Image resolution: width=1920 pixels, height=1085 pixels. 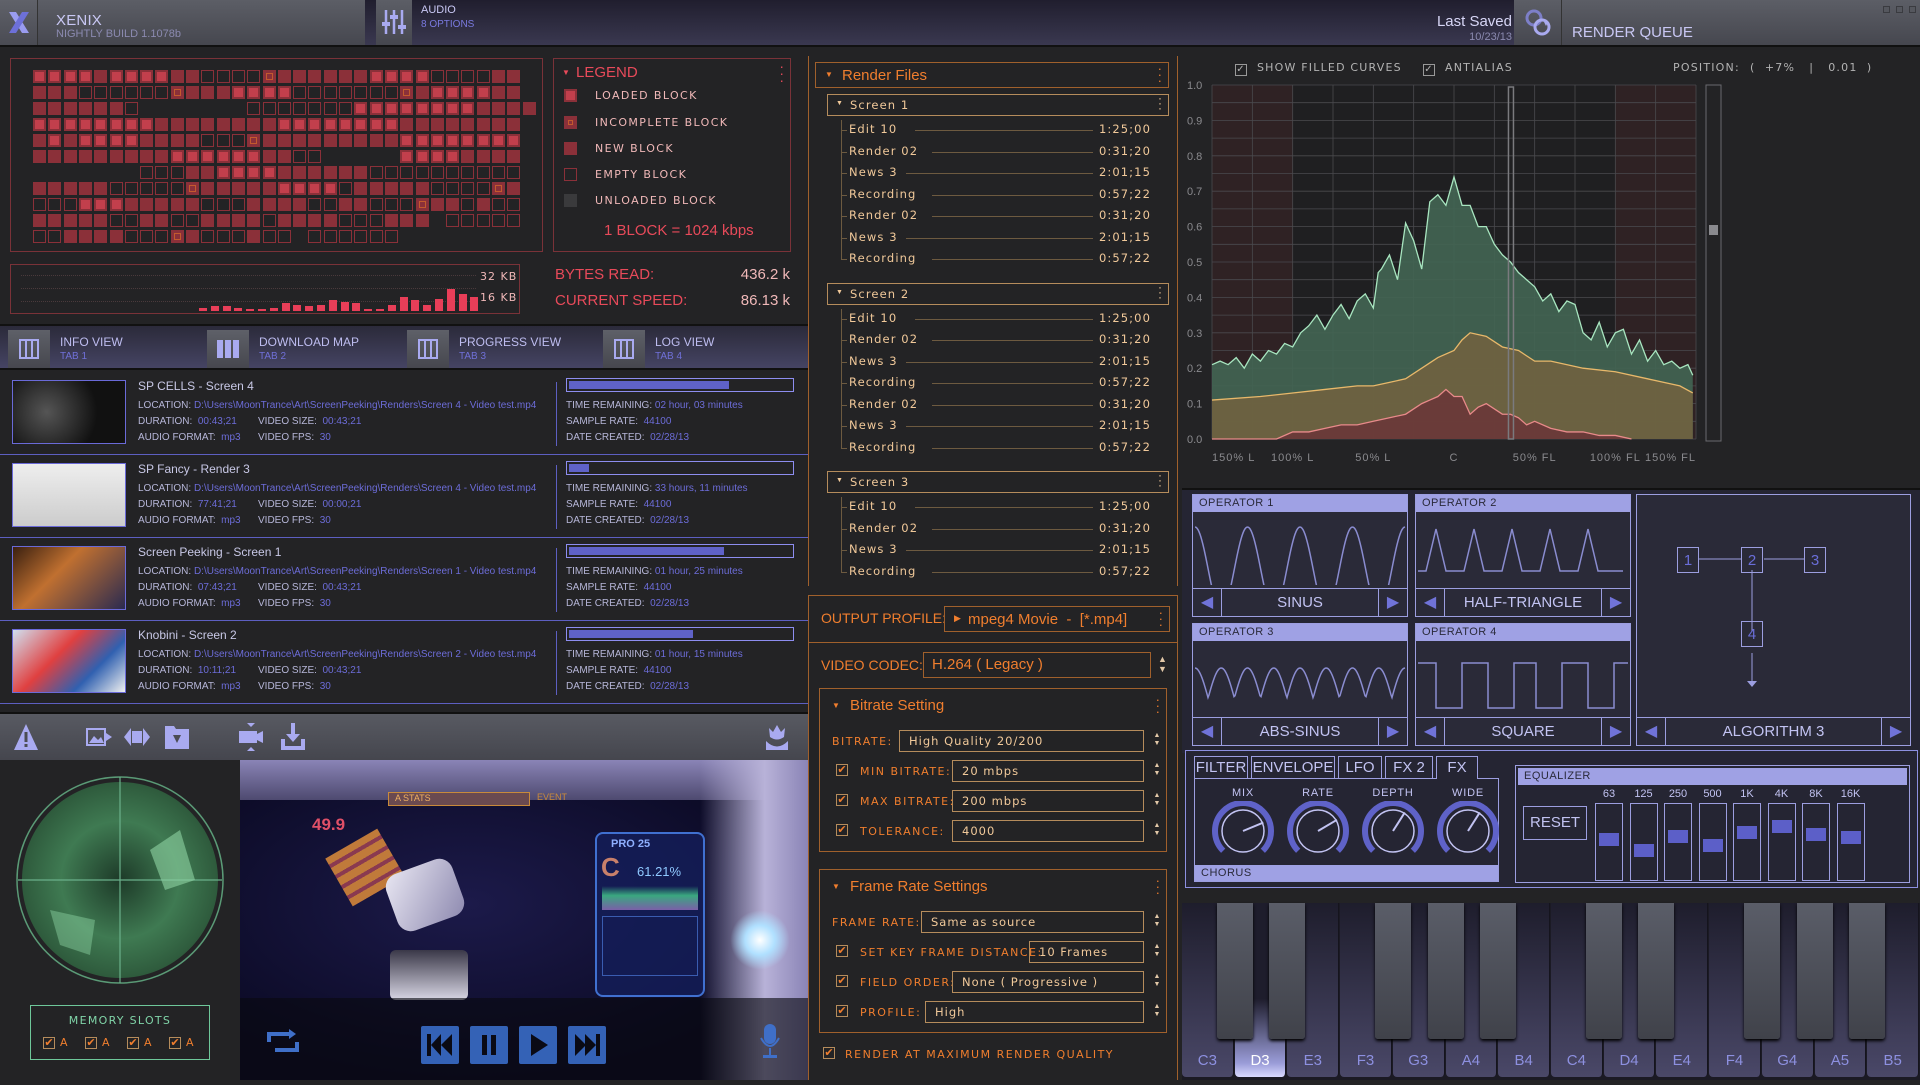 I want to click on frame-rate-spinner: ▲ ▼, so click(x=1157, y=921).